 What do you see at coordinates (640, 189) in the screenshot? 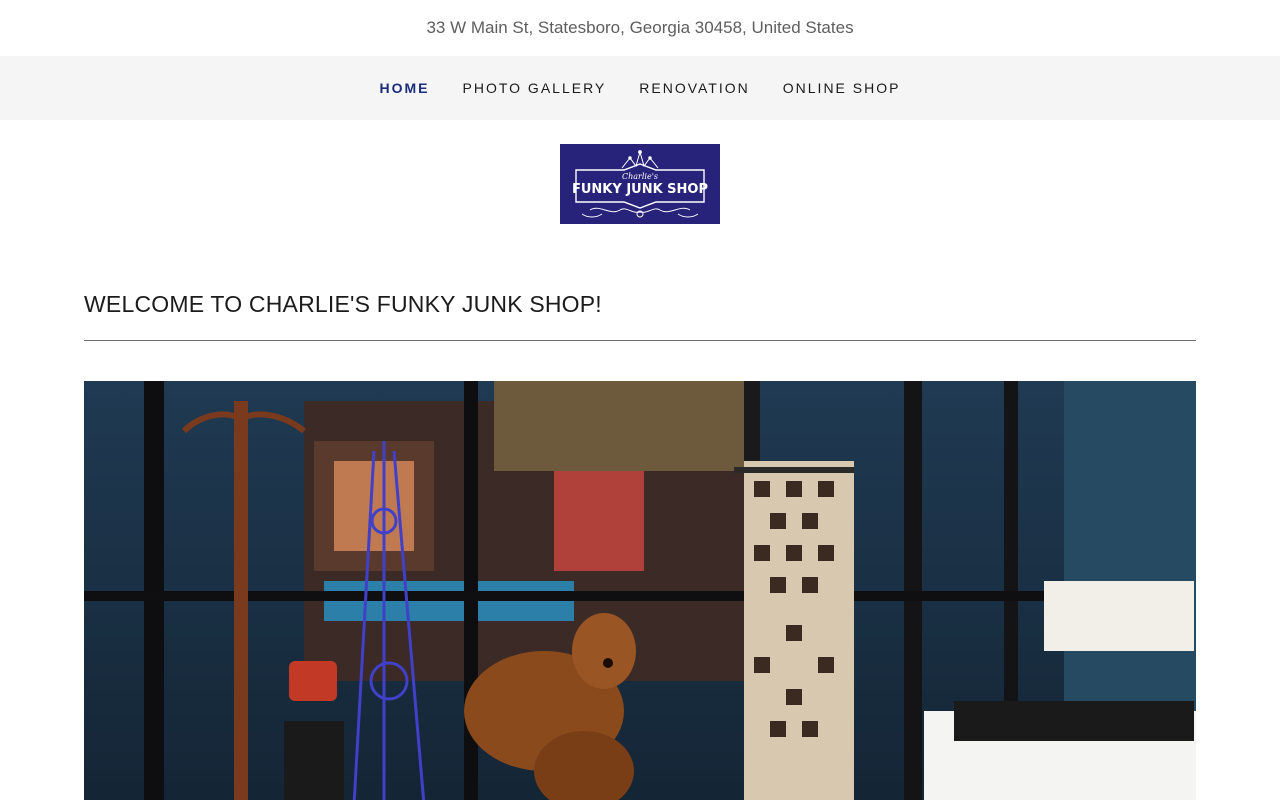
I see `logo-main-text: FUNKY JUNK SHOP` at bounding box center [640, 189].